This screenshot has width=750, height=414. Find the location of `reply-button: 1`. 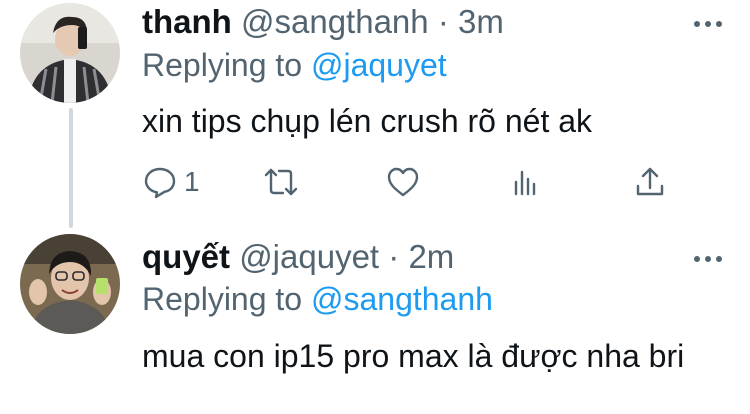

reply-button: 1 is located at coordinates (171, 182).